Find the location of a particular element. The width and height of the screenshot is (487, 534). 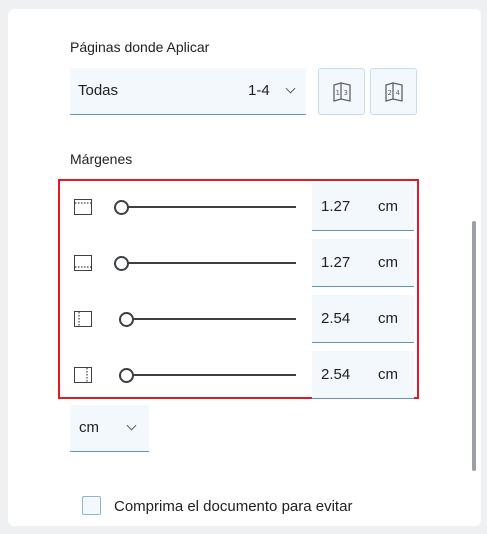

svg-text: 4 is located at coordinates (398, 93).